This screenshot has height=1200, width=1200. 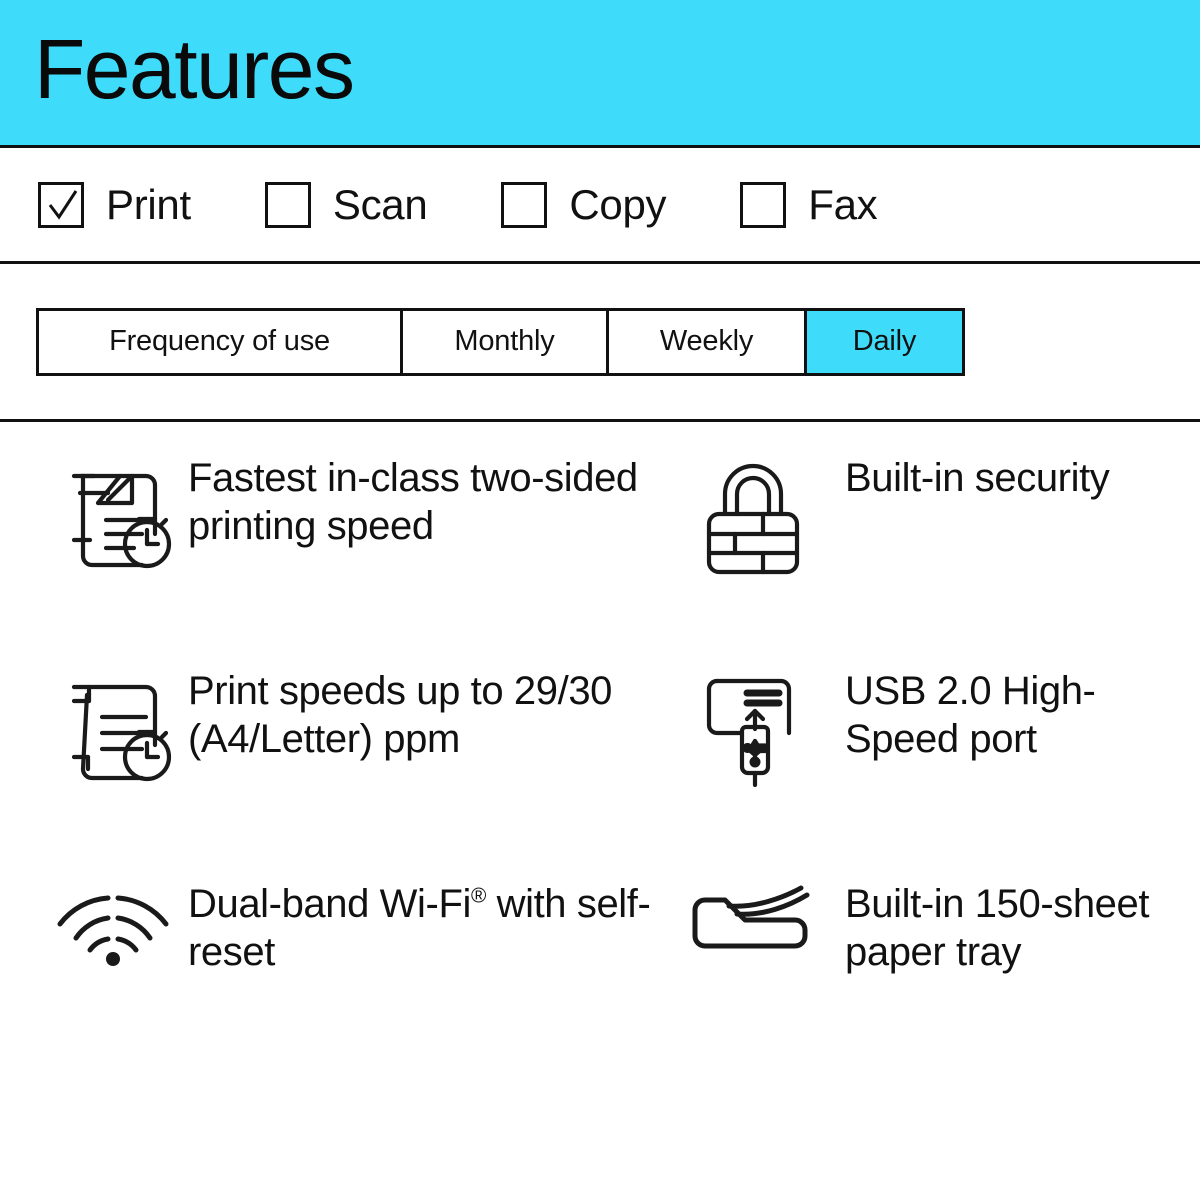 I want to click on page-title: Features, so click(x=194, y=68).